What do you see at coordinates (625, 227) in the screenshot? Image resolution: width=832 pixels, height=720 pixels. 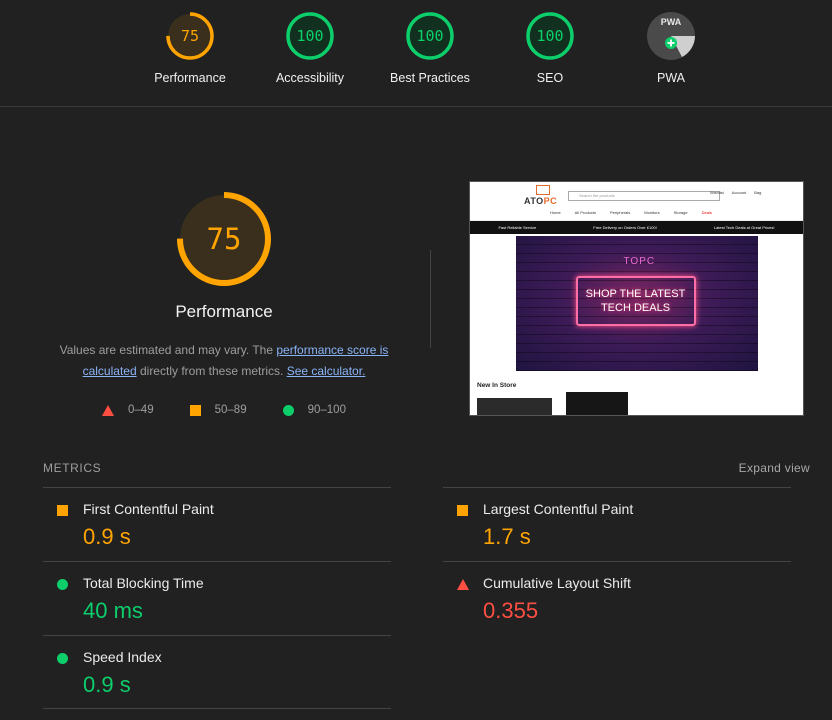 I see `band-item: Free Delivery on Orders Over £100!` at bounding box center [625, 227].